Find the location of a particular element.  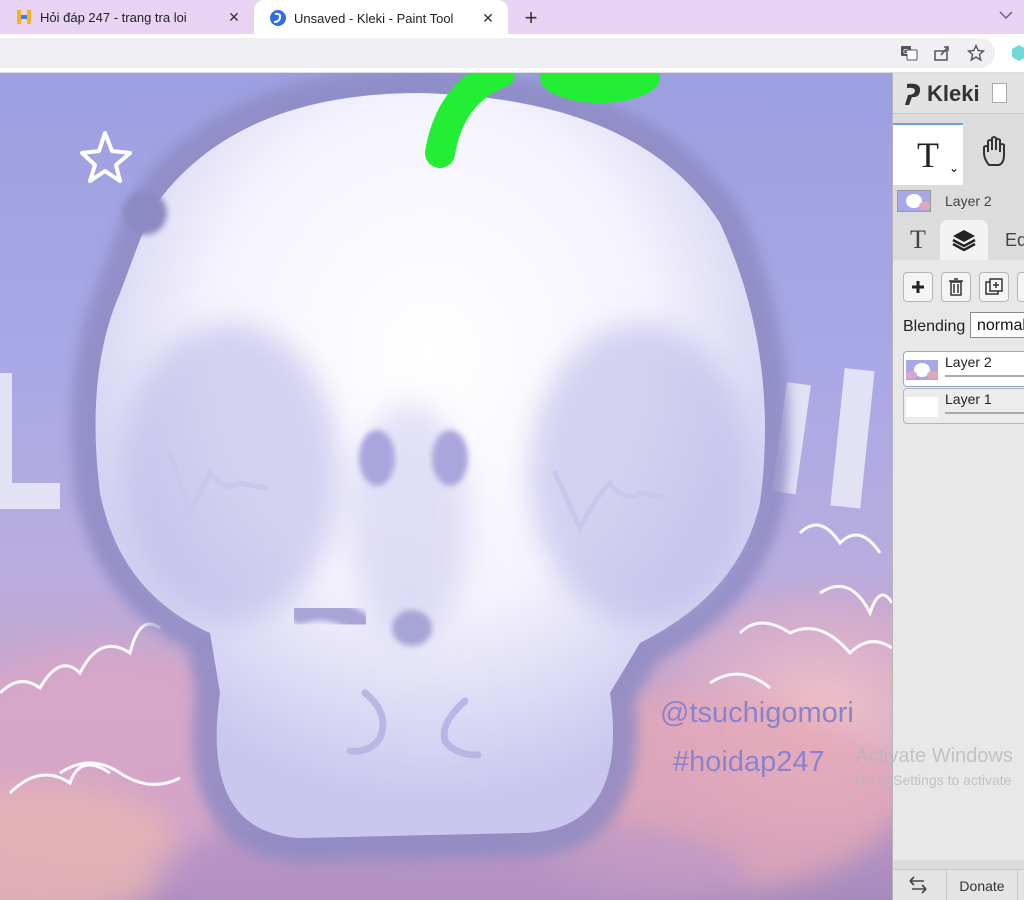

share-icon is located at coordinates (942, 53).